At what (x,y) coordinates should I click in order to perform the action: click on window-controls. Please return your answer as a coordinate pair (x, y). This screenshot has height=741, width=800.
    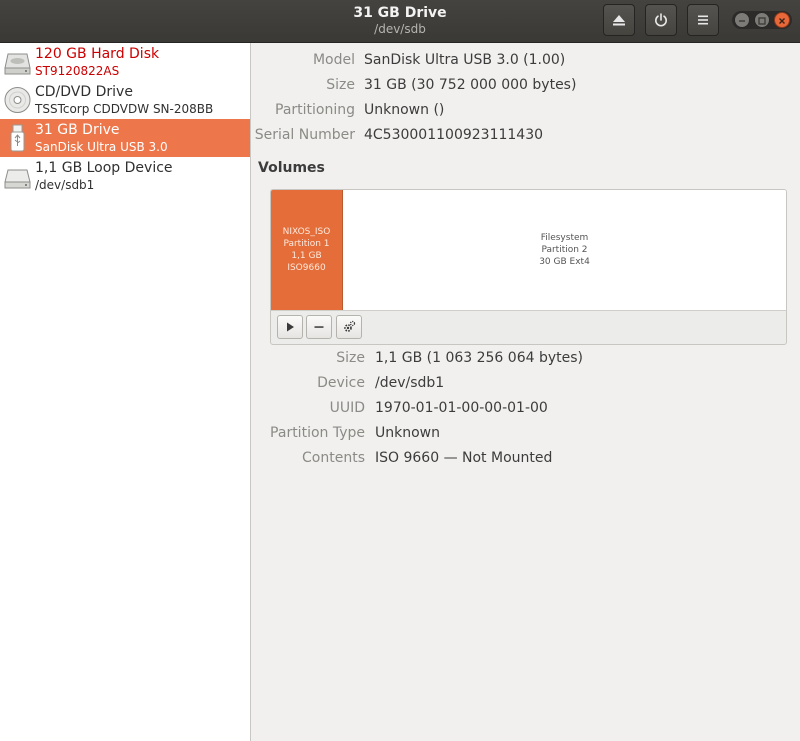
    Looking at the image, I should click on (762, 20).